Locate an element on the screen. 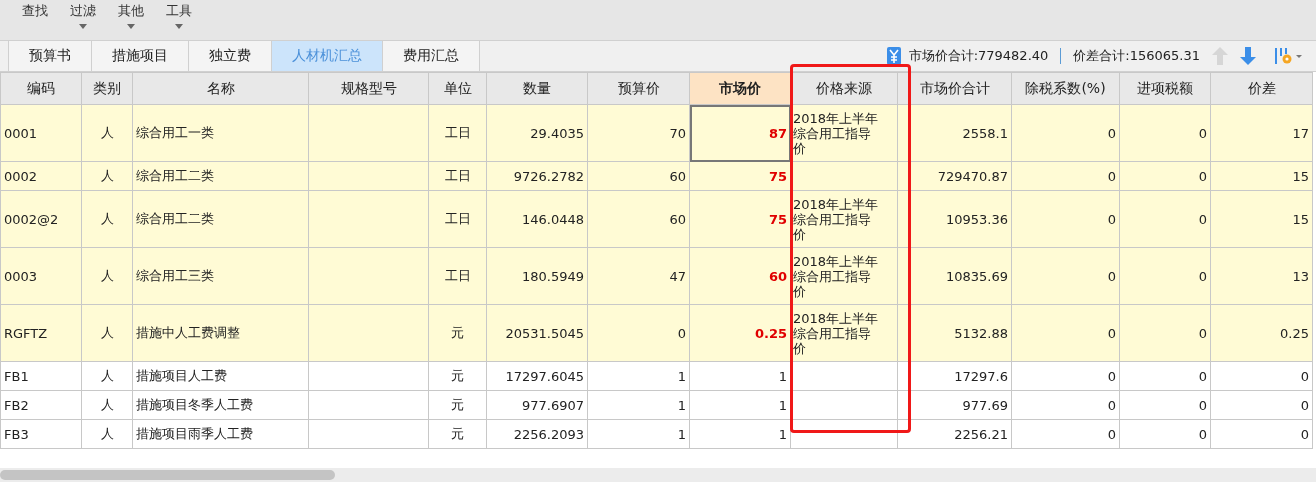 The image size is (1316, 482). toolbar-button: 其他 is located at coordinates (131, 15).